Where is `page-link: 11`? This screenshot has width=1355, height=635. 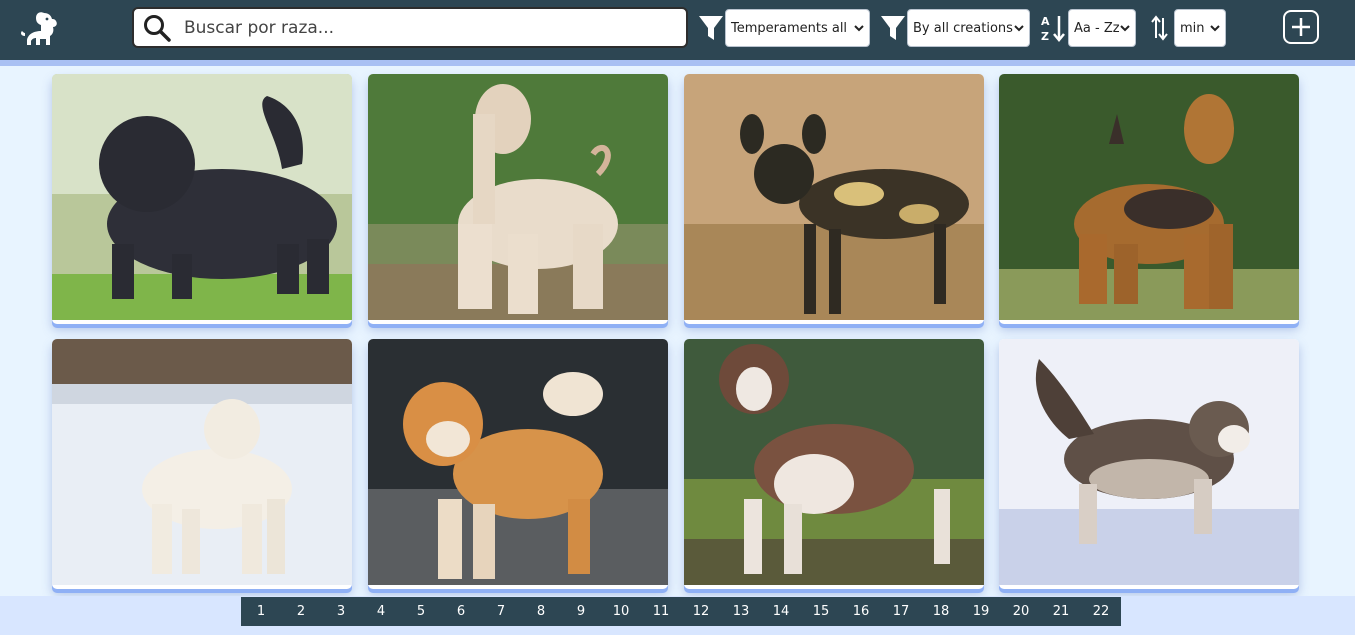
page-link: 11 is located at coordinates (661, 611).